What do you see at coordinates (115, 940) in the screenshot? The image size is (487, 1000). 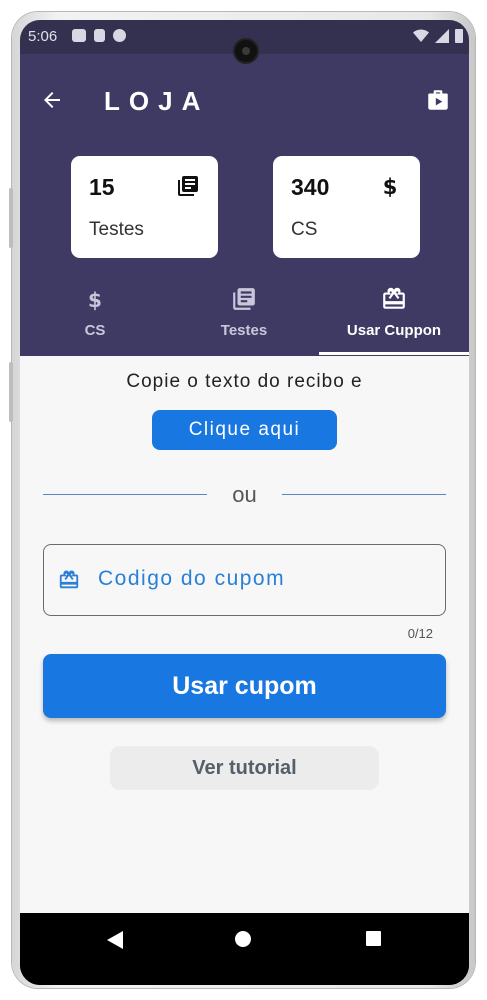 I see `nav-back-icon` at bounding box center [115, 940].